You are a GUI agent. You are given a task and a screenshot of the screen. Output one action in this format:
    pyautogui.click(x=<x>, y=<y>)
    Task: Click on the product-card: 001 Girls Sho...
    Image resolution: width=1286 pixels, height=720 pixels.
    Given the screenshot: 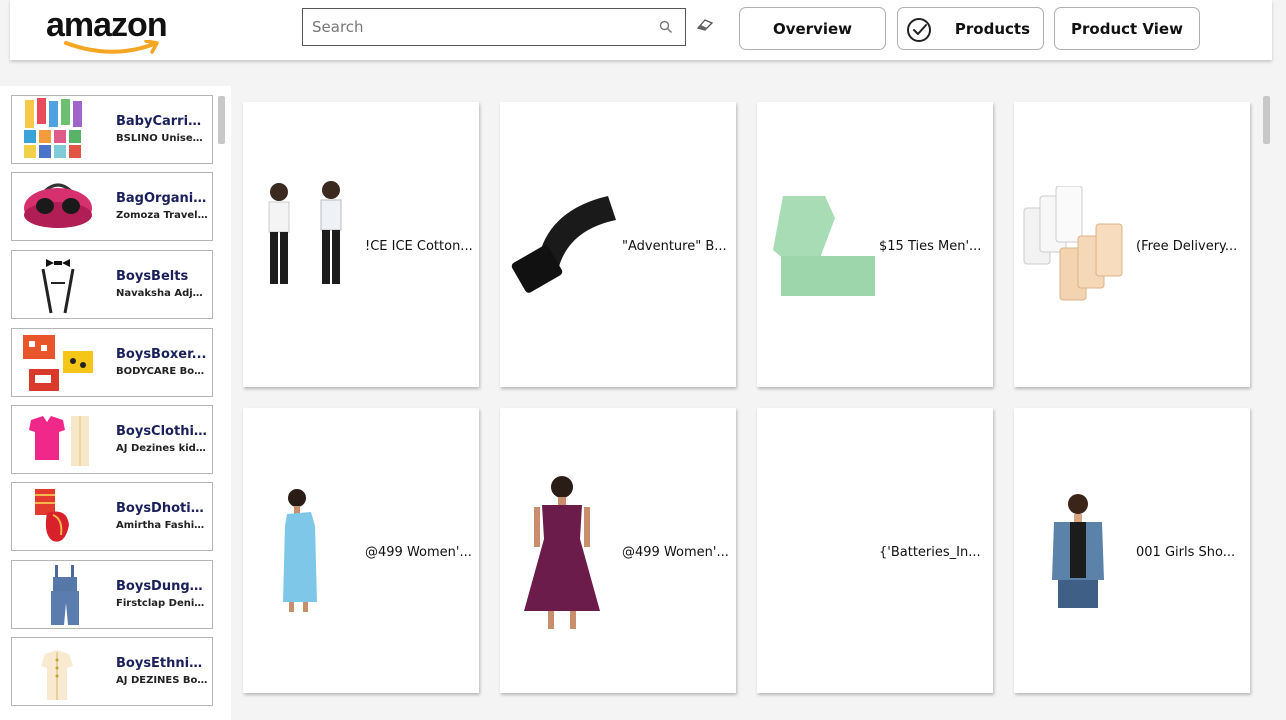 What is the action you would take?
    pyautogui.click(x=1132, y=550)
    